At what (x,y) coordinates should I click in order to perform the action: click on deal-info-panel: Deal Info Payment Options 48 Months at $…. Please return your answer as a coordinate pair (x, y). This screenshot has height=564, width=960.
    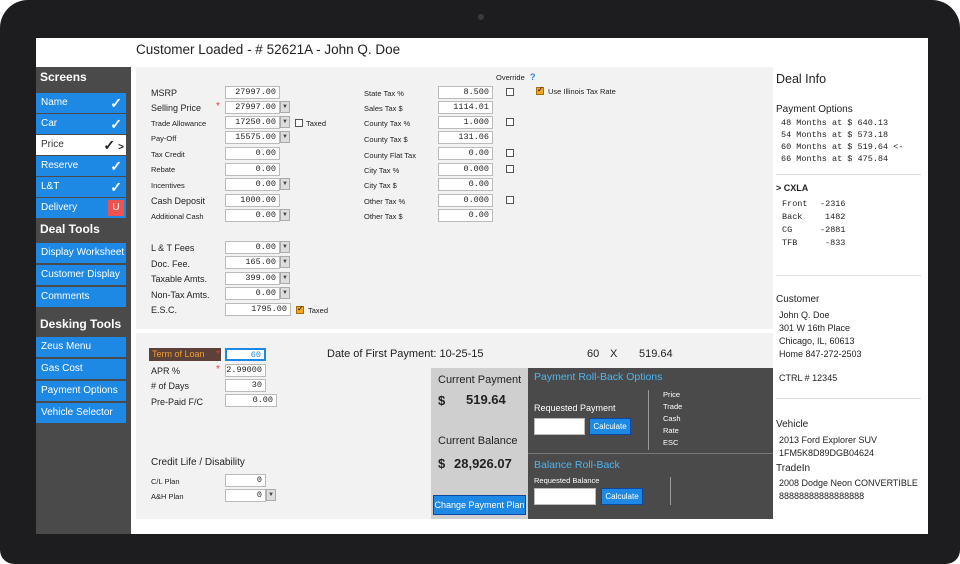
    Looking at the image, I should click on (852, 300).